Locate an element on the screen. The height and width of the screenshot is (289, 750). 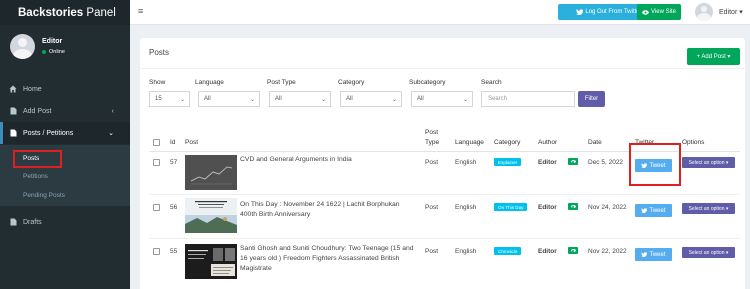
search-input: Search is located at coordinates (528, 99).